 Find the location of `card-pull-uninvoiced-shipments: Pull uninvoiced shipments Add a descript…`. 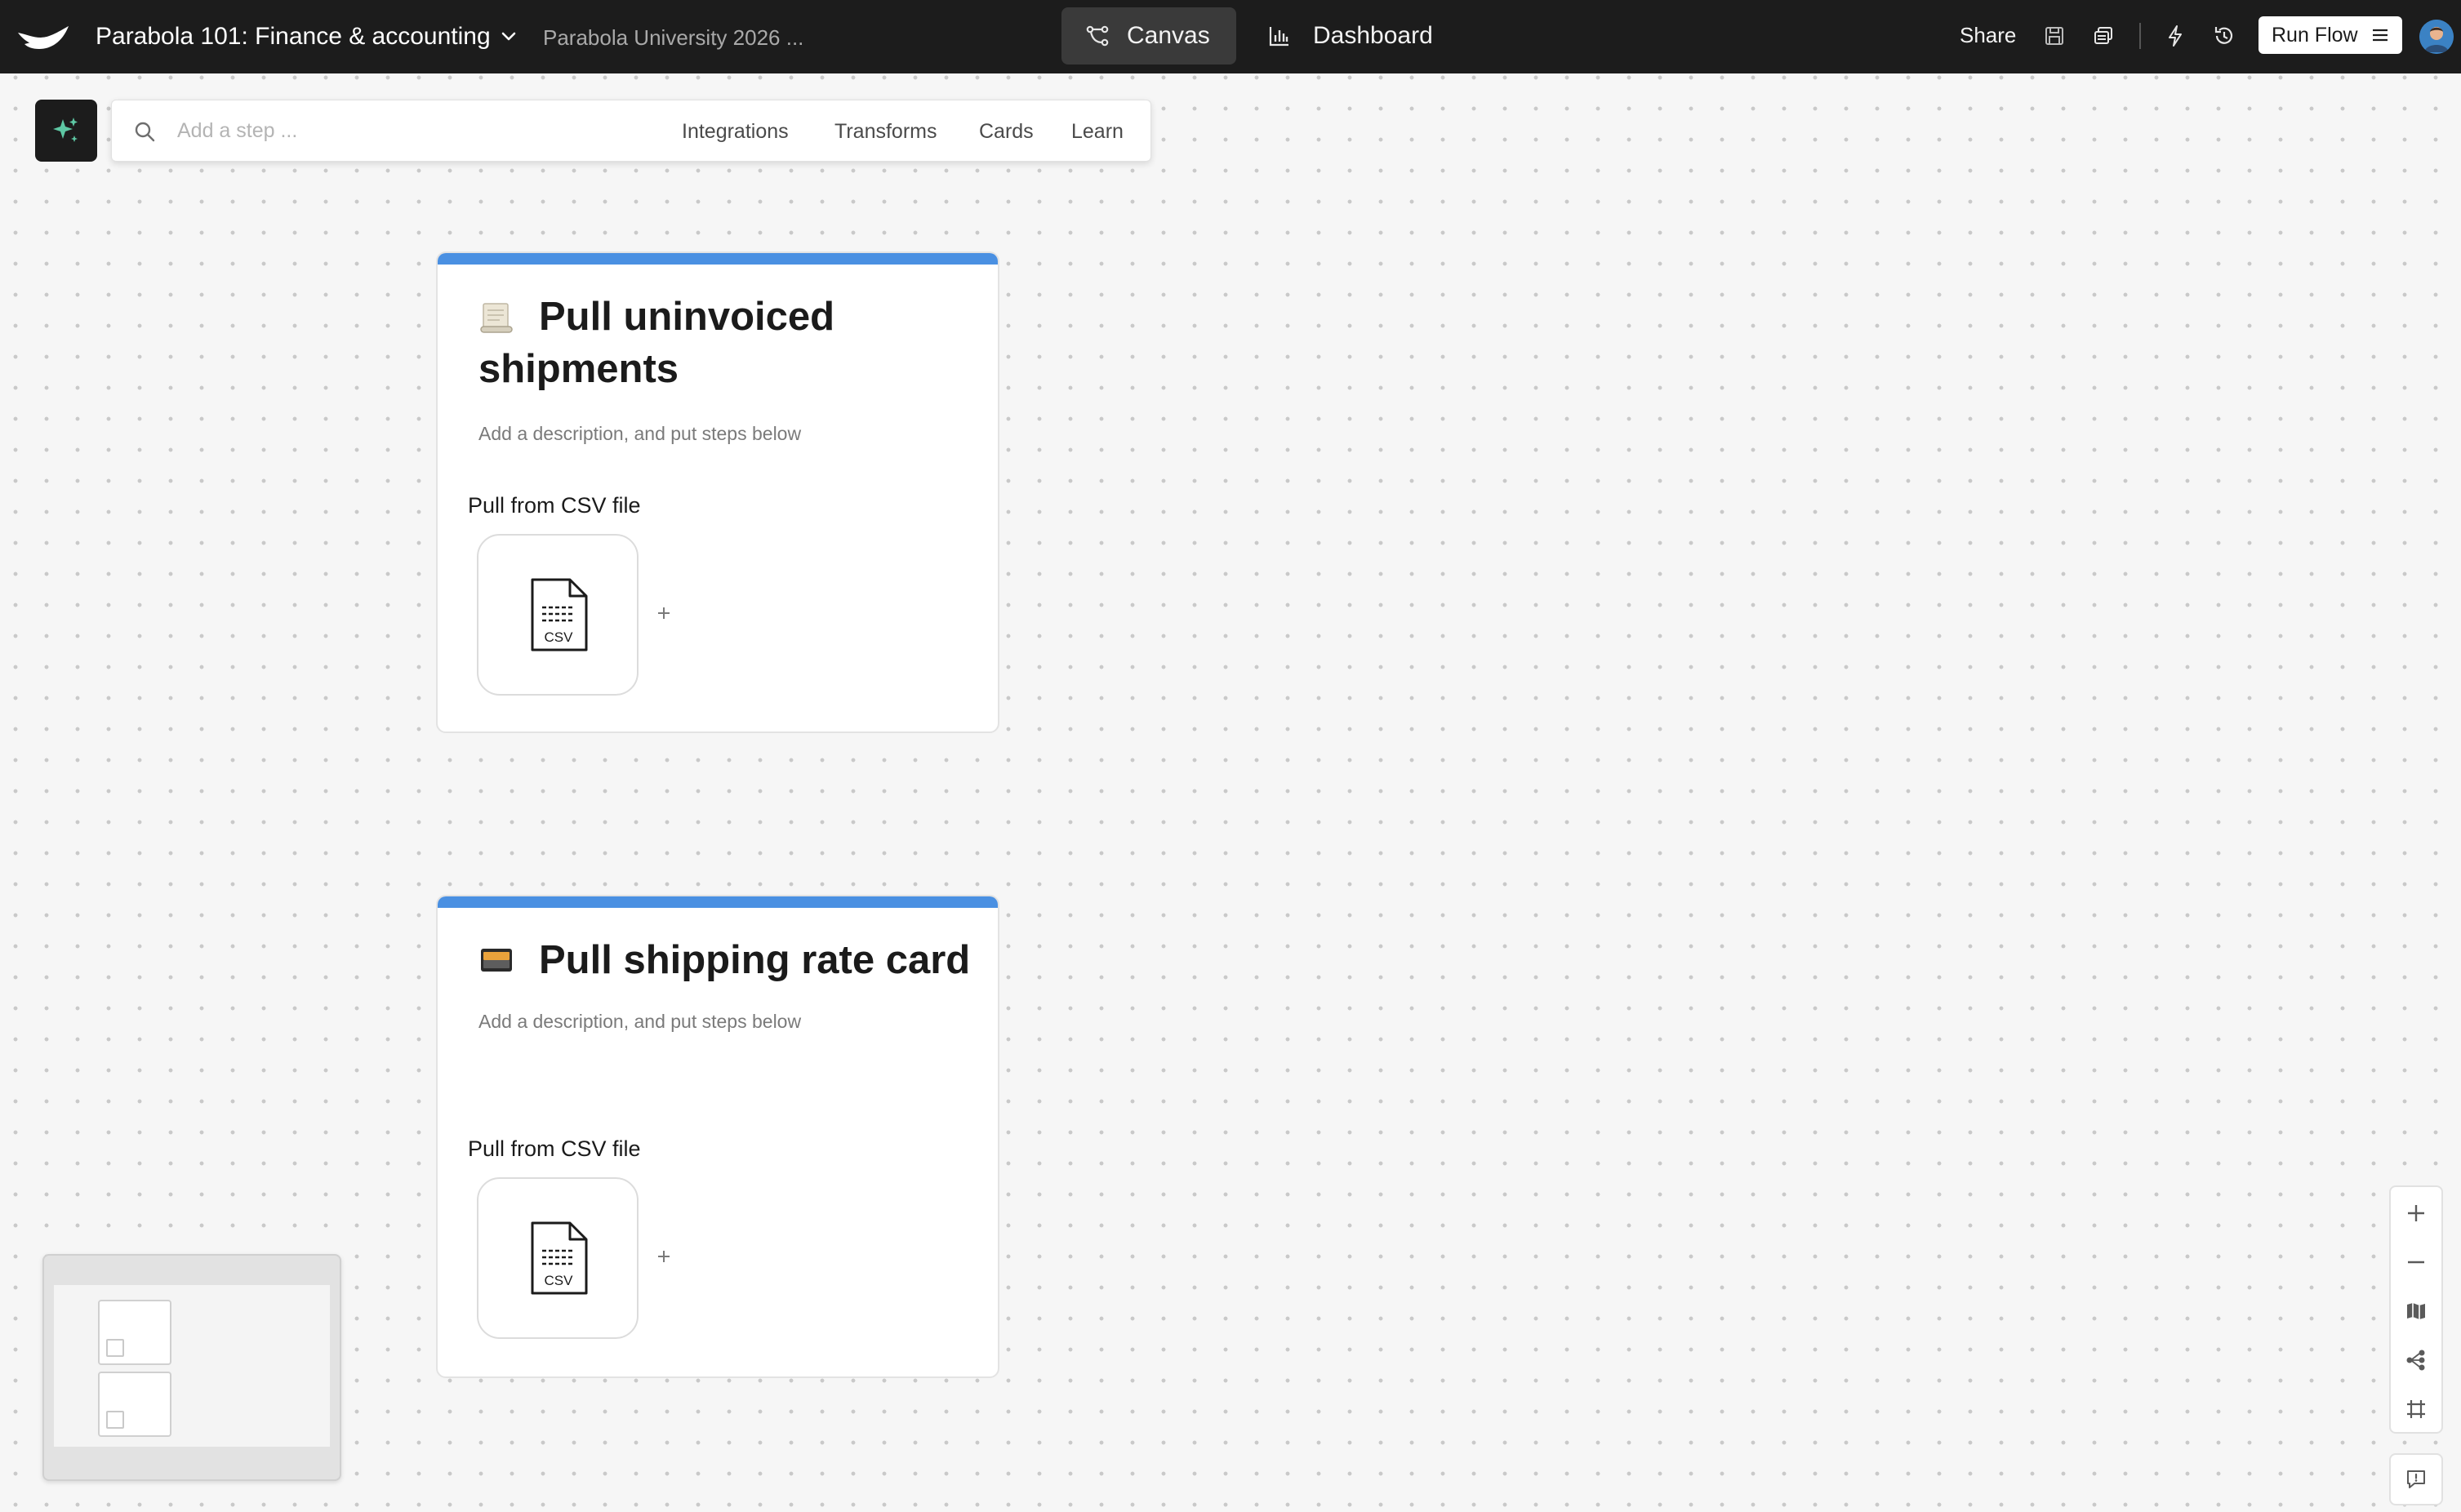

card-pull-uninvoiced-shipments: Pull uninvoiced shipments Add a descript… is located at coordinates (717, 492).